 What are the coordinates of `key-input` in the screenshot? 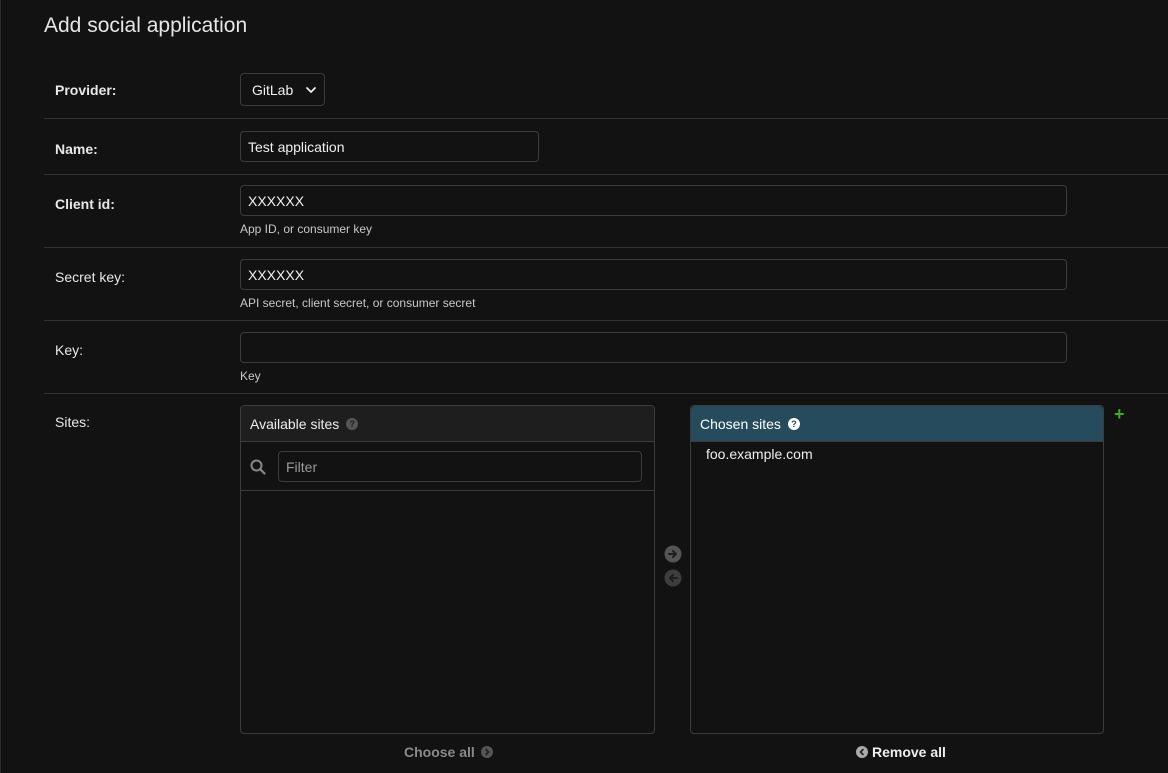 It's located at (653, 347).